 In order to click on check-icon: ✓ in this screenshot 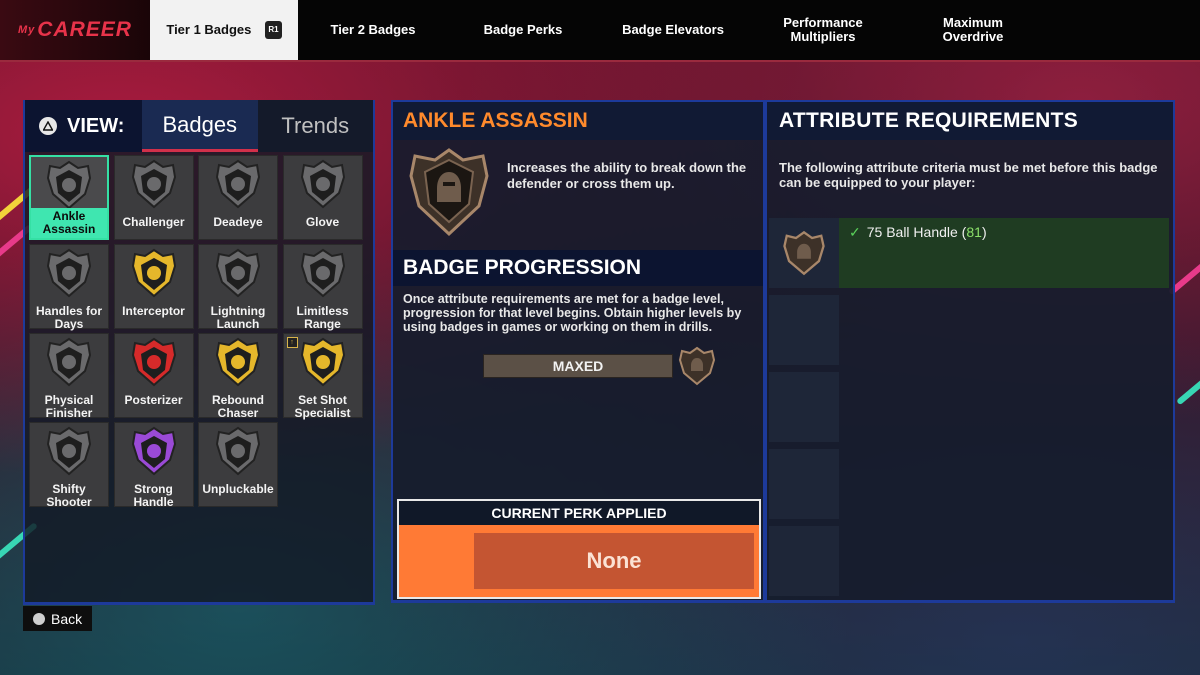, I will do `click(855, 232)`.